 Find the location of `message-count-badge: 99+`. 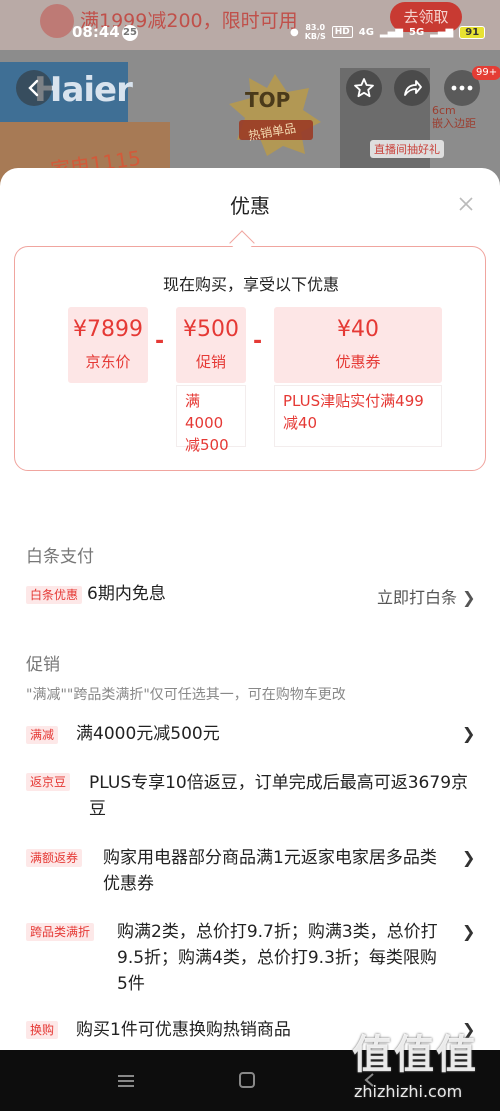

message-count-badge: 99+ is located at coordinates (486, 73).